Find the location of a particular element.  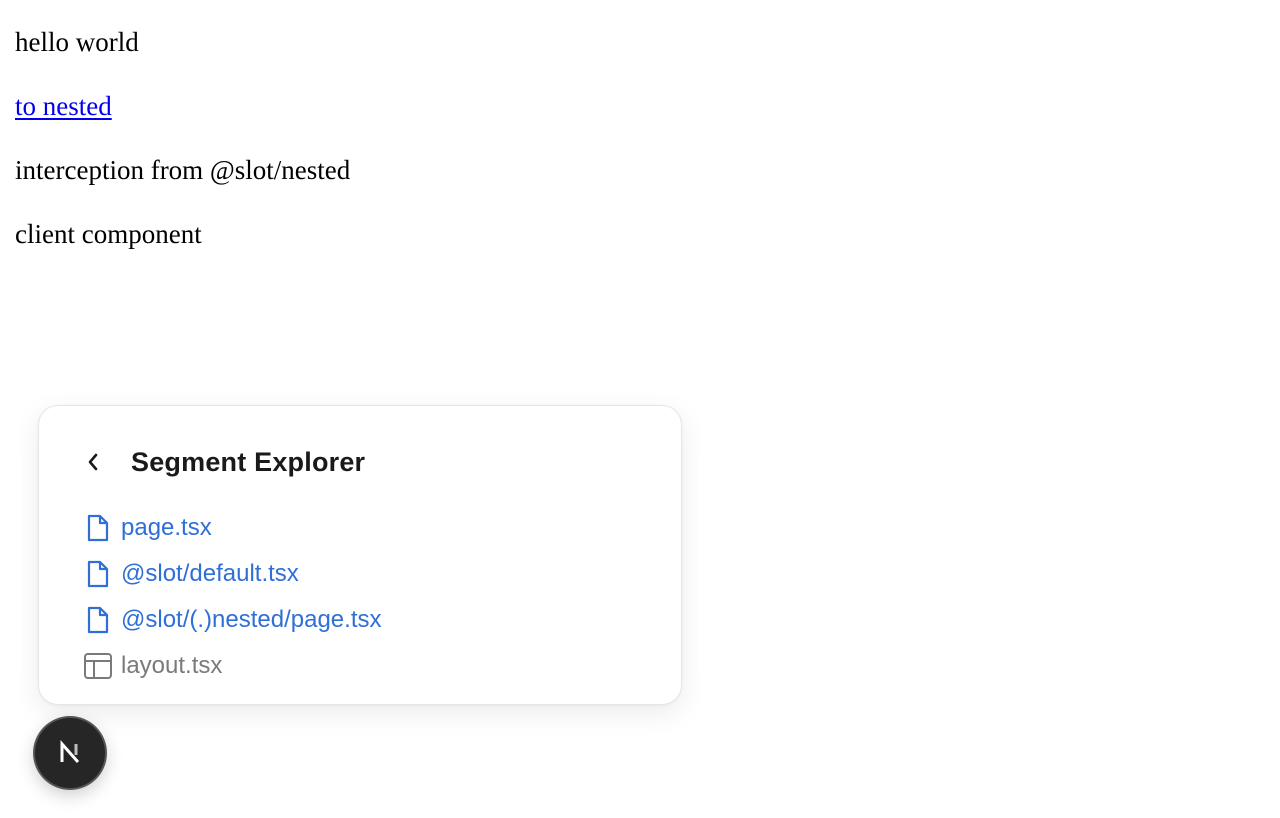

segment-item-slot-nested-page: @slot/(.)nested/page.tsx is located at coordinates (232, 620).